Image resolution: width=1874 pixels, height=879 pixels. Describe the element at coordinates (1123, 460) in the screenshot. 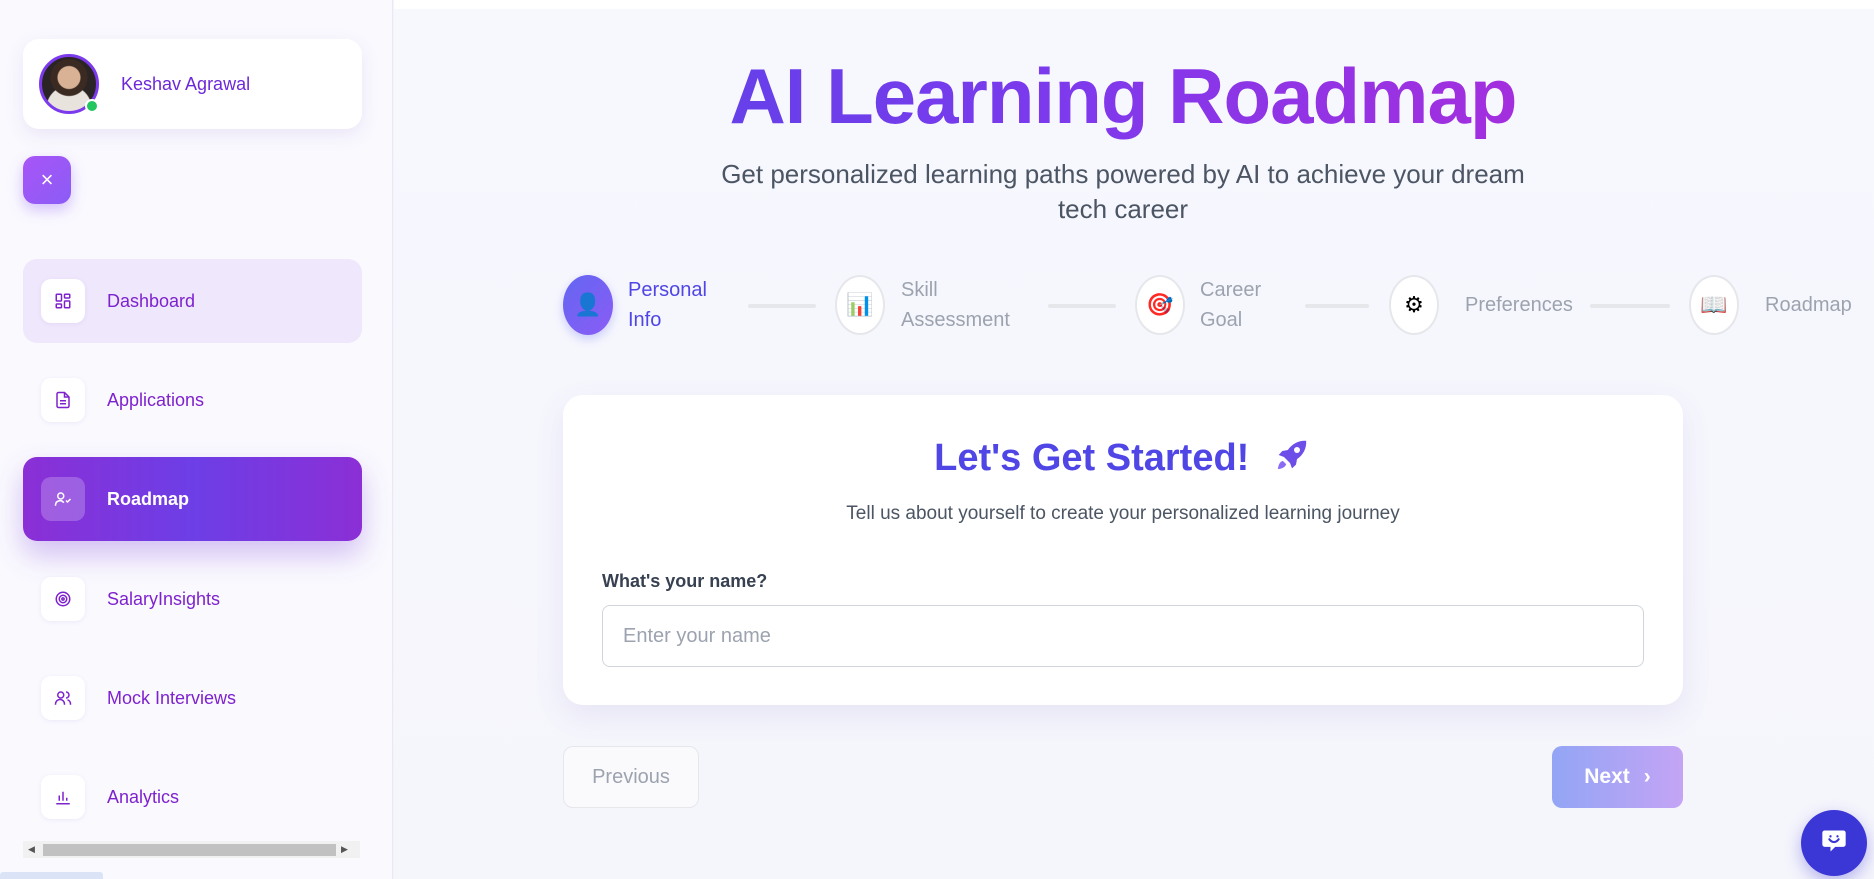

I see `card-title: Let's Get Started!` at that location.